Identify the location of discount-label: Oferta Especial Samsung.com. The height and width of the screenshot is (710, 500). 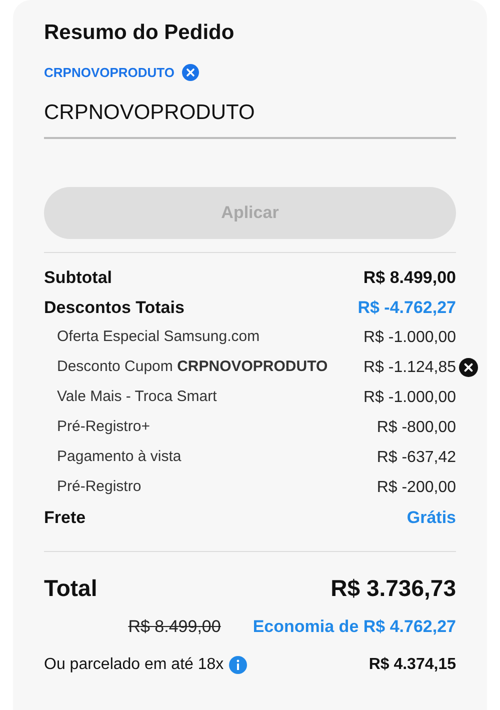
(158, 337).